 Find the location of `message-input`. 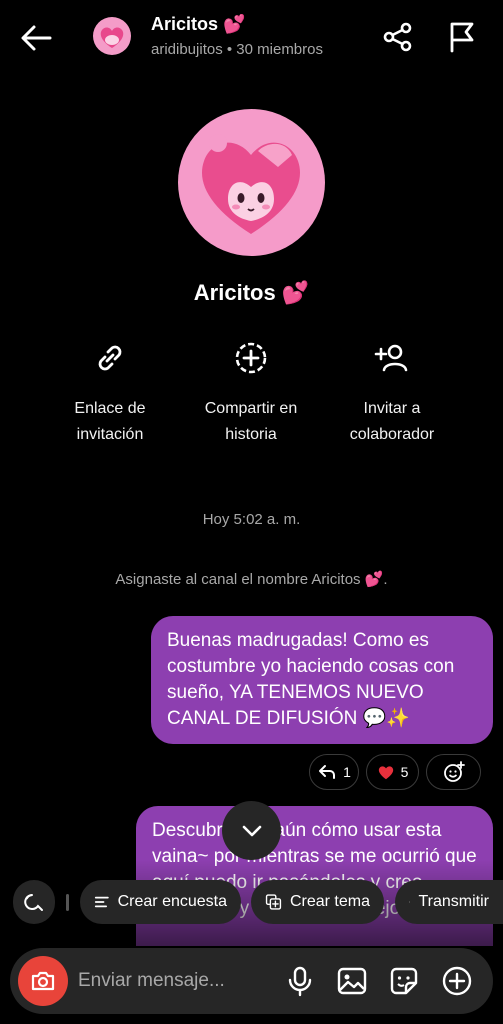

message-input is located at coordinates (178, 981).